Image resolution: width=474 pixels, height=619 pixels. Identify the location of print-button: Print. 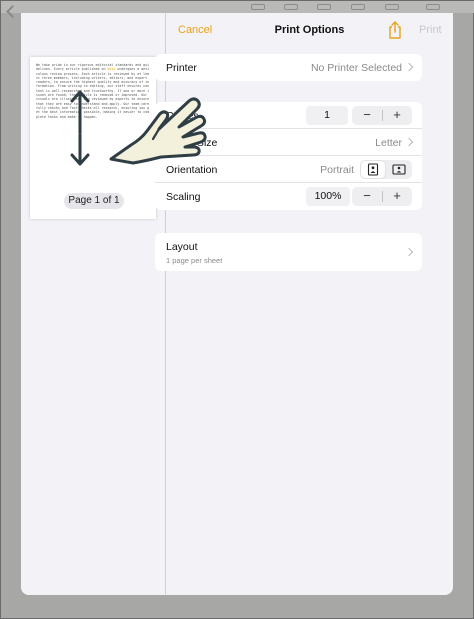
(430, 30).